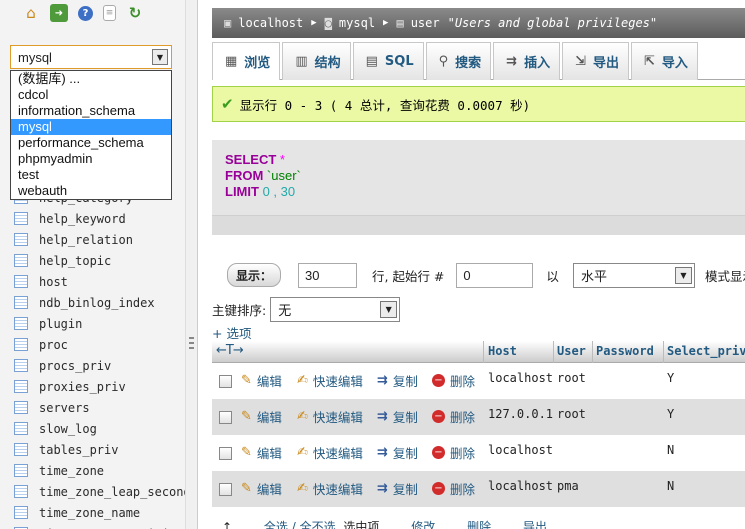  What do you see at coordinates (571, 351) in the screenshot?
I see `column-header-user: User` at bounding box center [571, 351].